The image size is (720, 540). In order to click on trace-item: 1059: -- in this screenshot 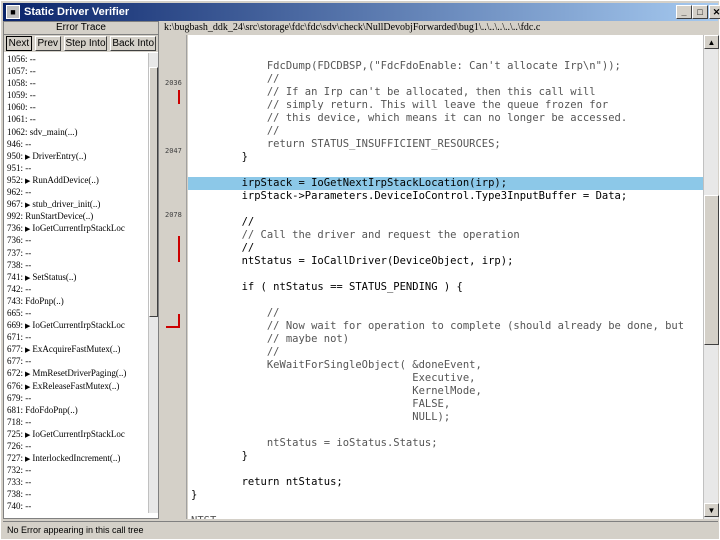, I will do `click(76, 95)`.